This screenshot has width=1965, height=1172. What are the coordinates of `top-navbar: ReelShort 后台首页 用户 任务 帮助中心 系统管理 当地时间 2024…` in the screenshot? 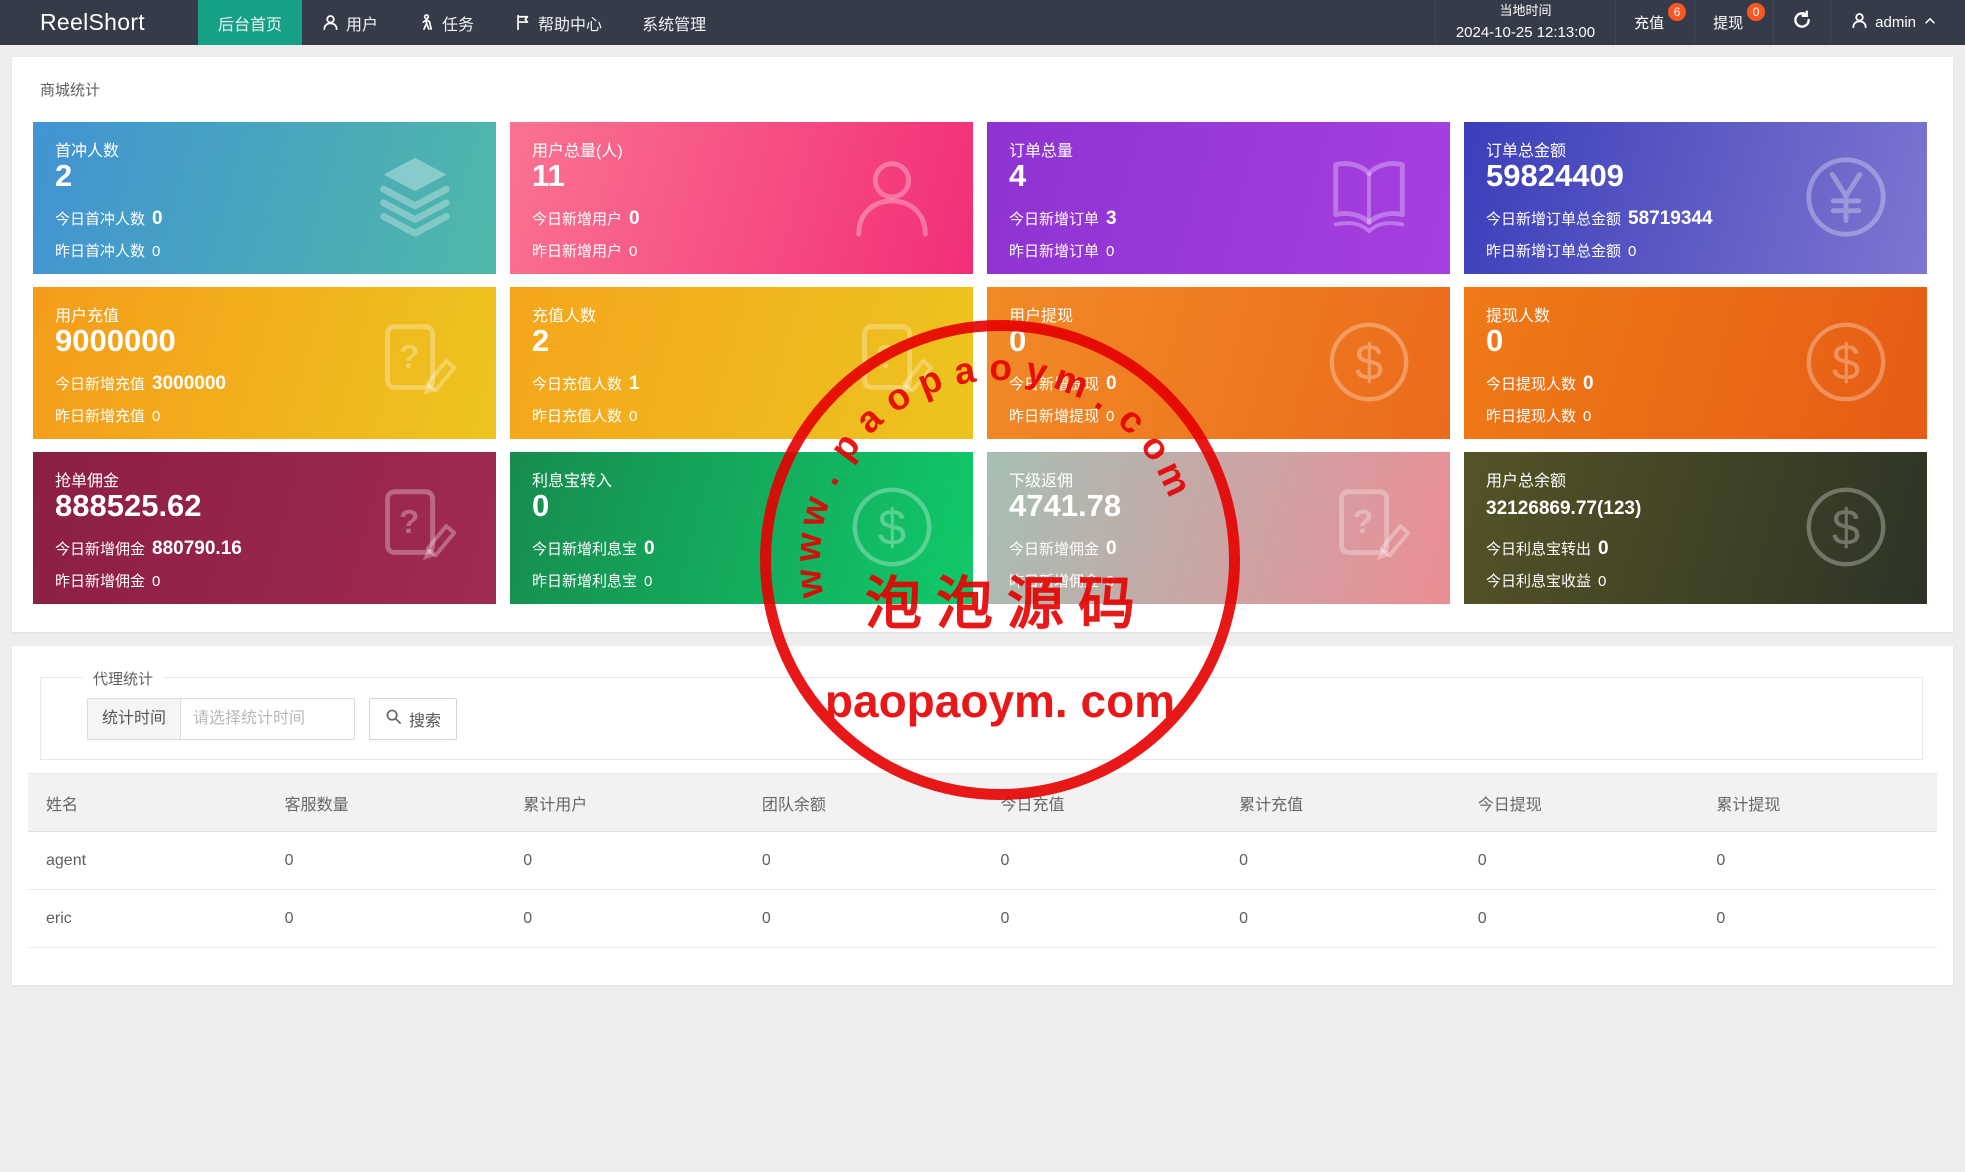 It's located at (982, 22).